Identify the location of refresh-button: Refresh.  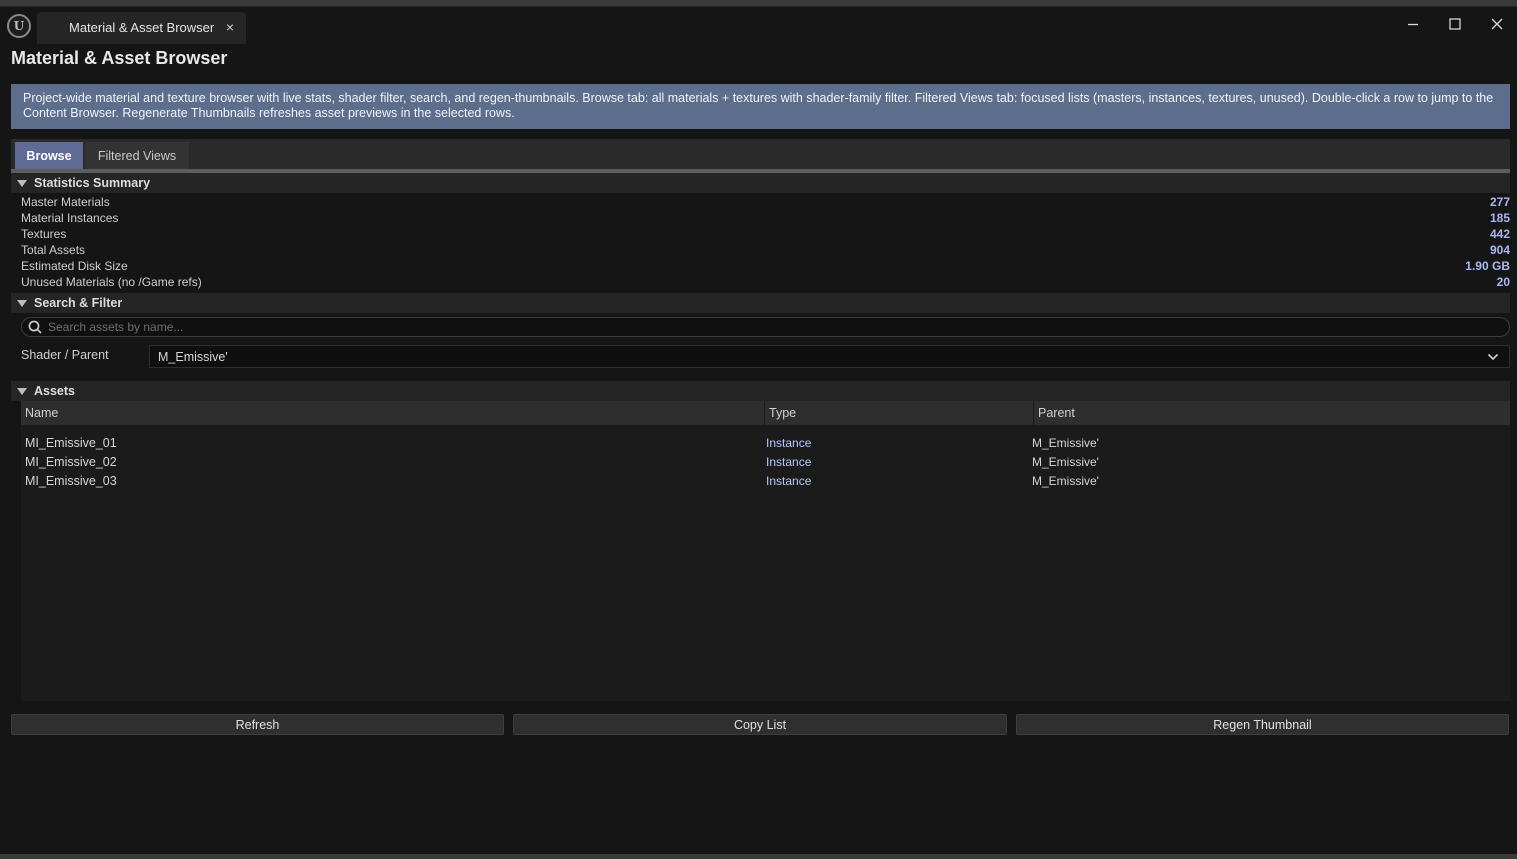
(257, 724).